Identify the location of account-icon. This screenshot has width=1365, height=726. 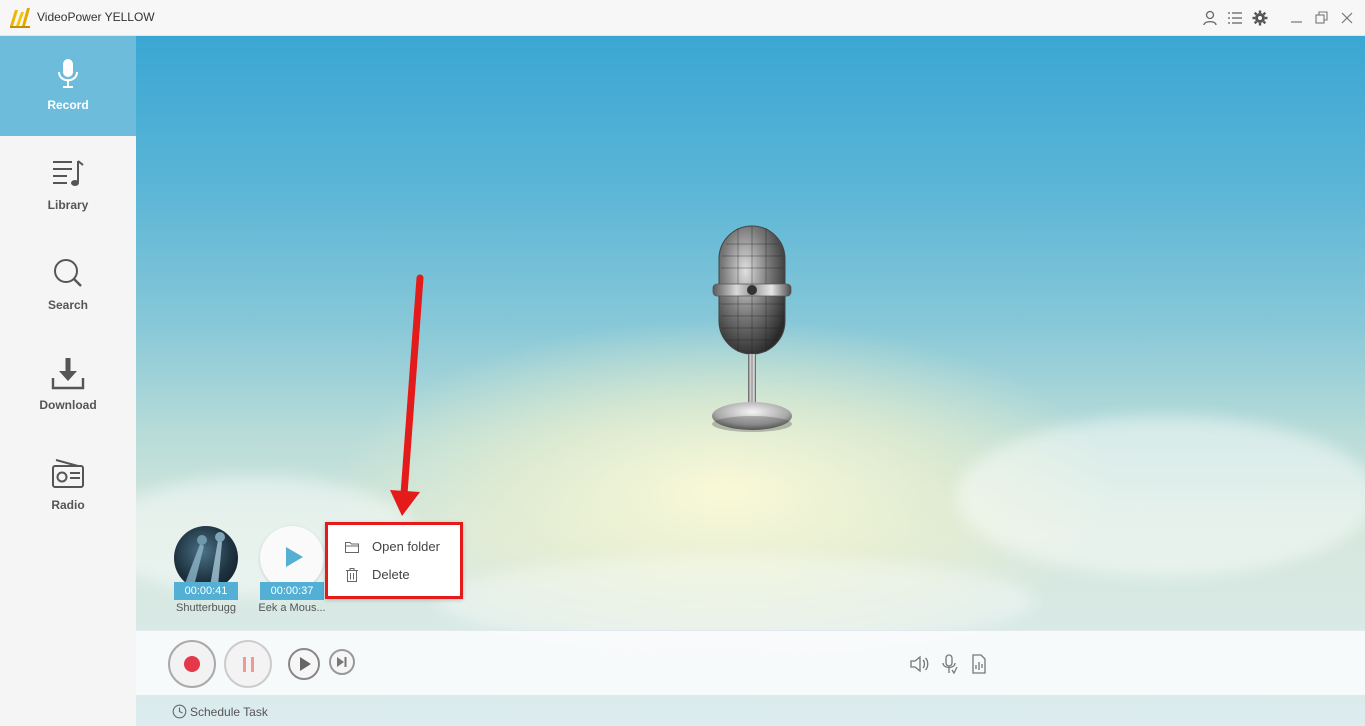
(1210, 18).